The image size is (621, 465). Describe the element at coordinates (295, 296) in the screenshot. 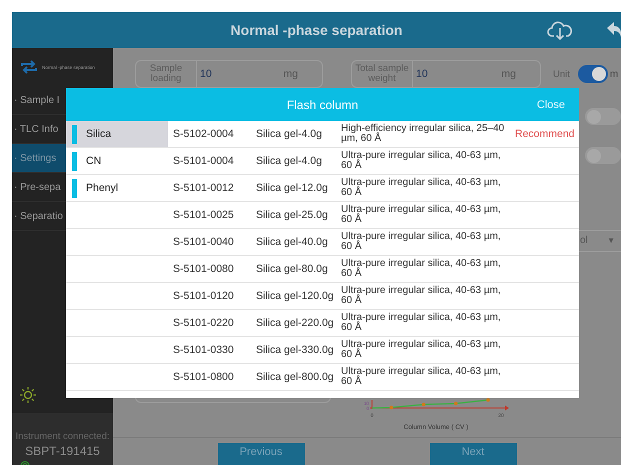

I see `table-cell-text: Silica gel-120.0g` at that location.